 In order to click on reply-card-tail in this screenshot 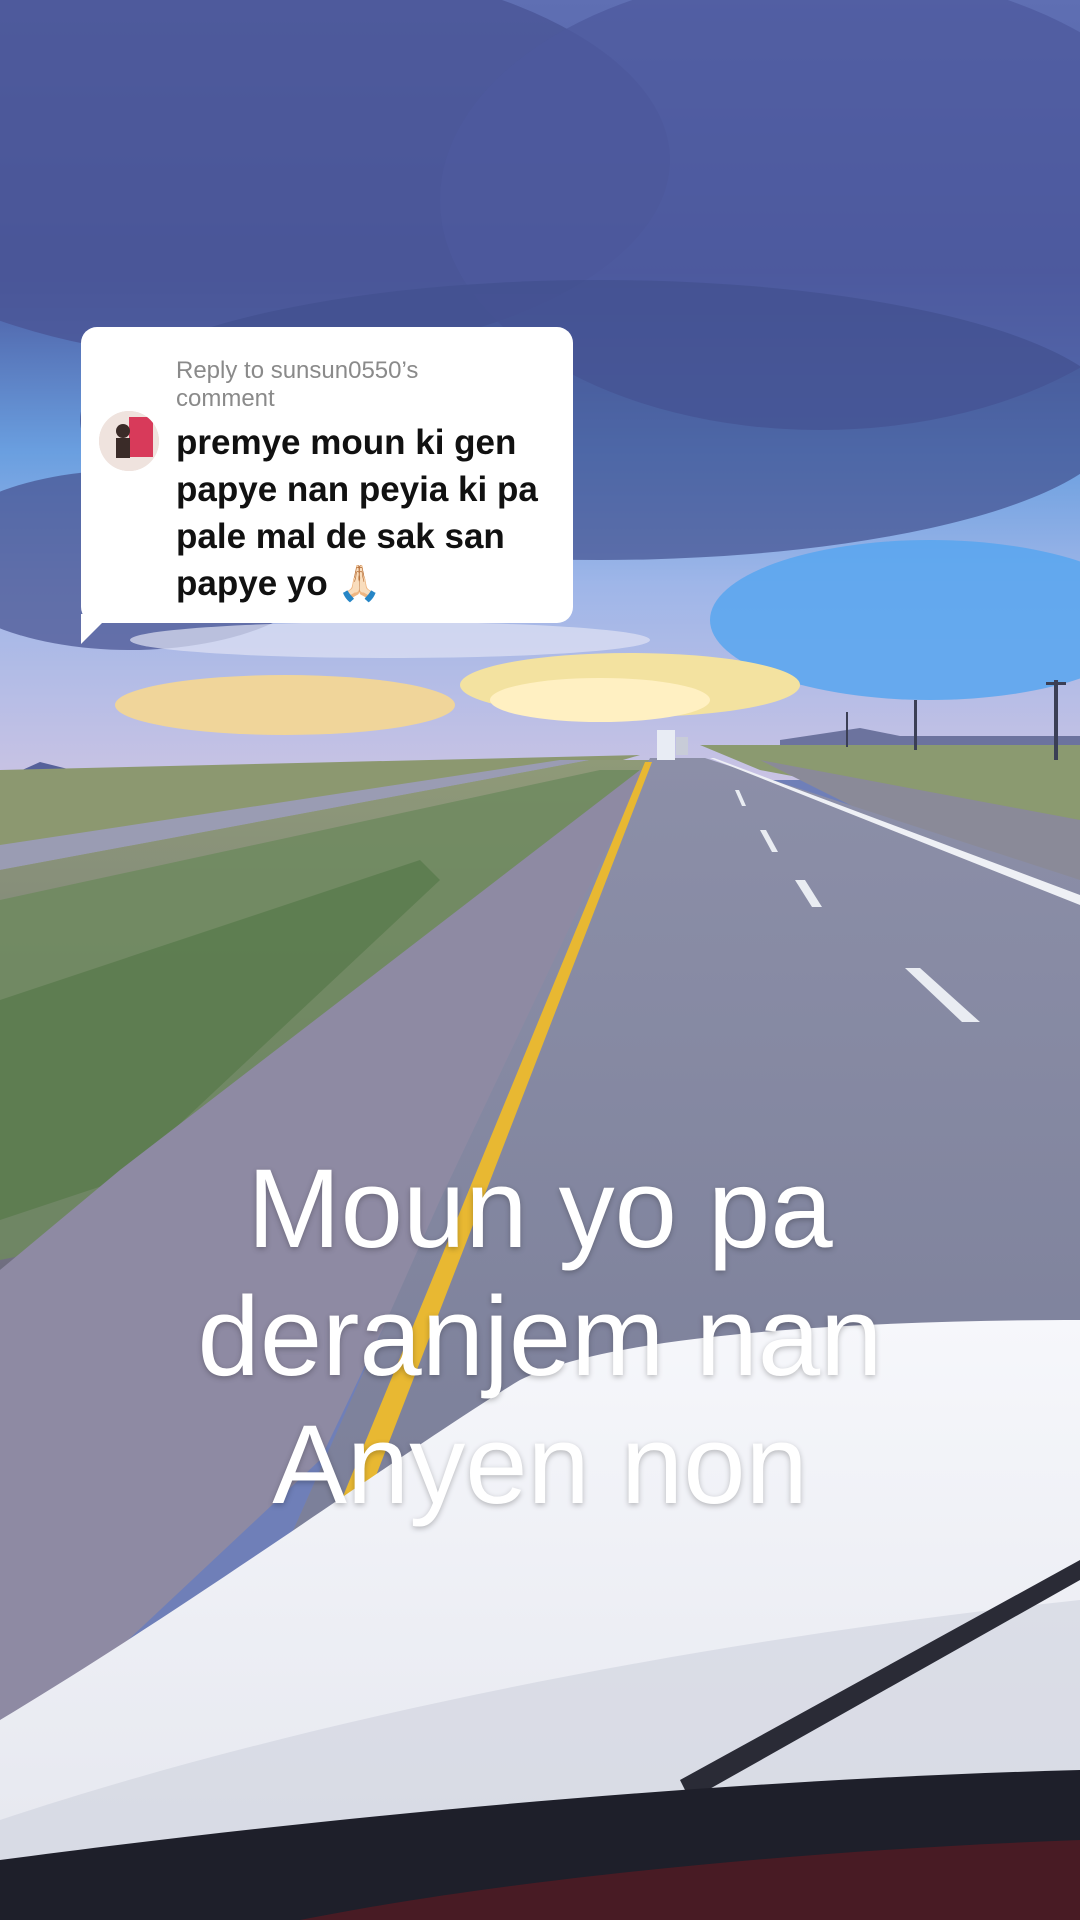, I will do `click(96, 629)`.